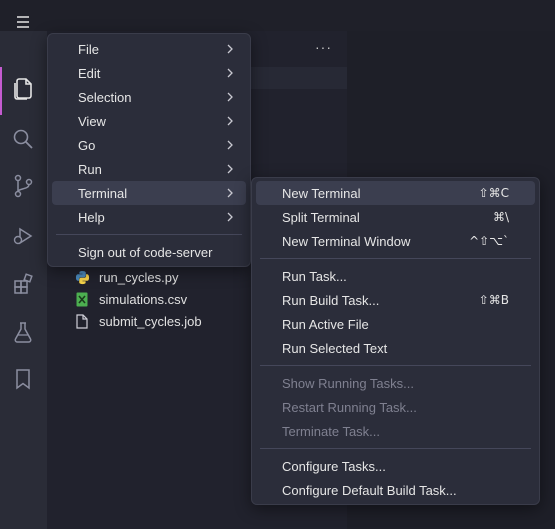  Describe the element at coordinates (23, 22) in the screenshot. I see `hamburger-menu-icon` at that location.